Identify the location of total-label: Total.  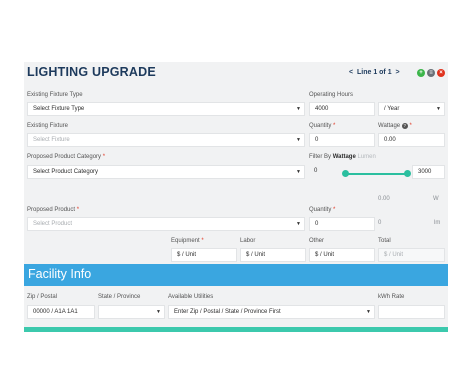
(384, 241).